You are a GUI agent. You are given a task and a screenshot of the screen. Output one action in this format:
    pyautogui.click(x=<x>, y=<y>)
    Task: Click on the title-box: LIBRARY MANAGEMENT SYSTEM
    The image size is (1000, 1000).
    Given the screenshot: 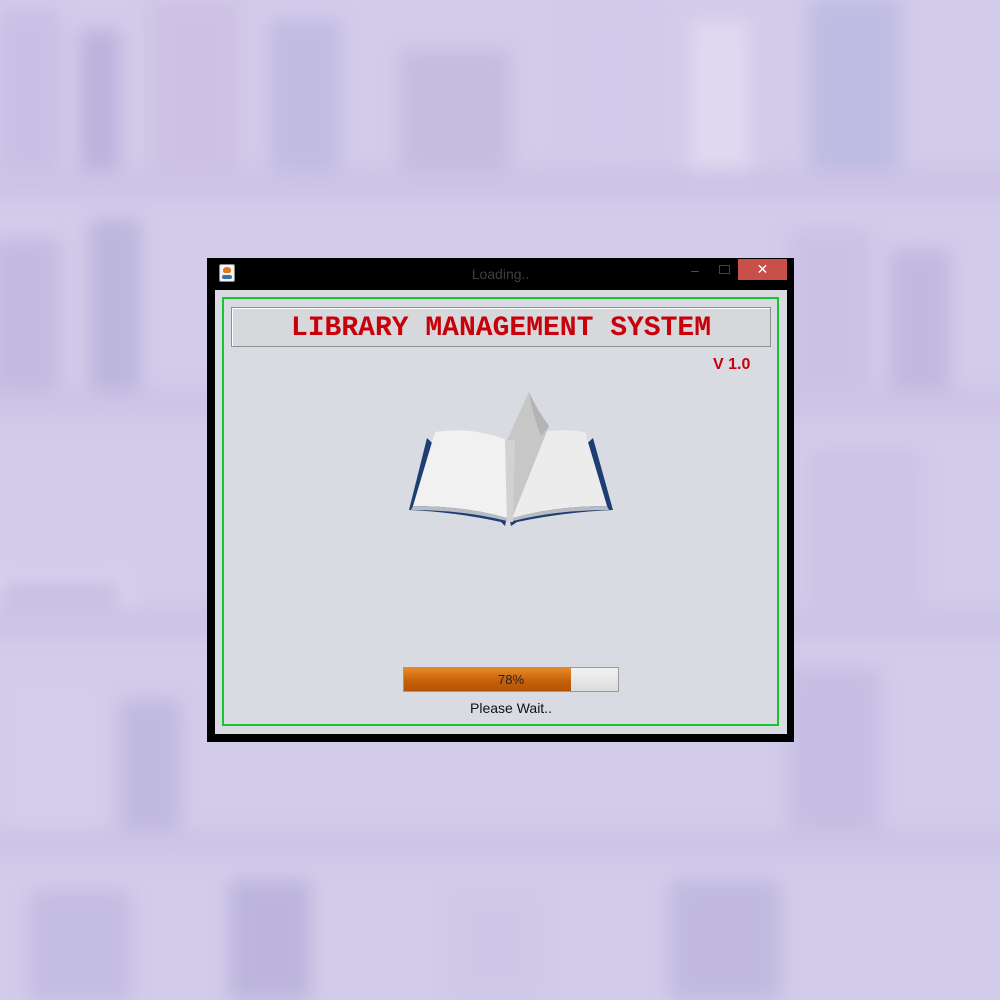 What is the action you would take?
    pyautogui.click(x=501, y=327)
    